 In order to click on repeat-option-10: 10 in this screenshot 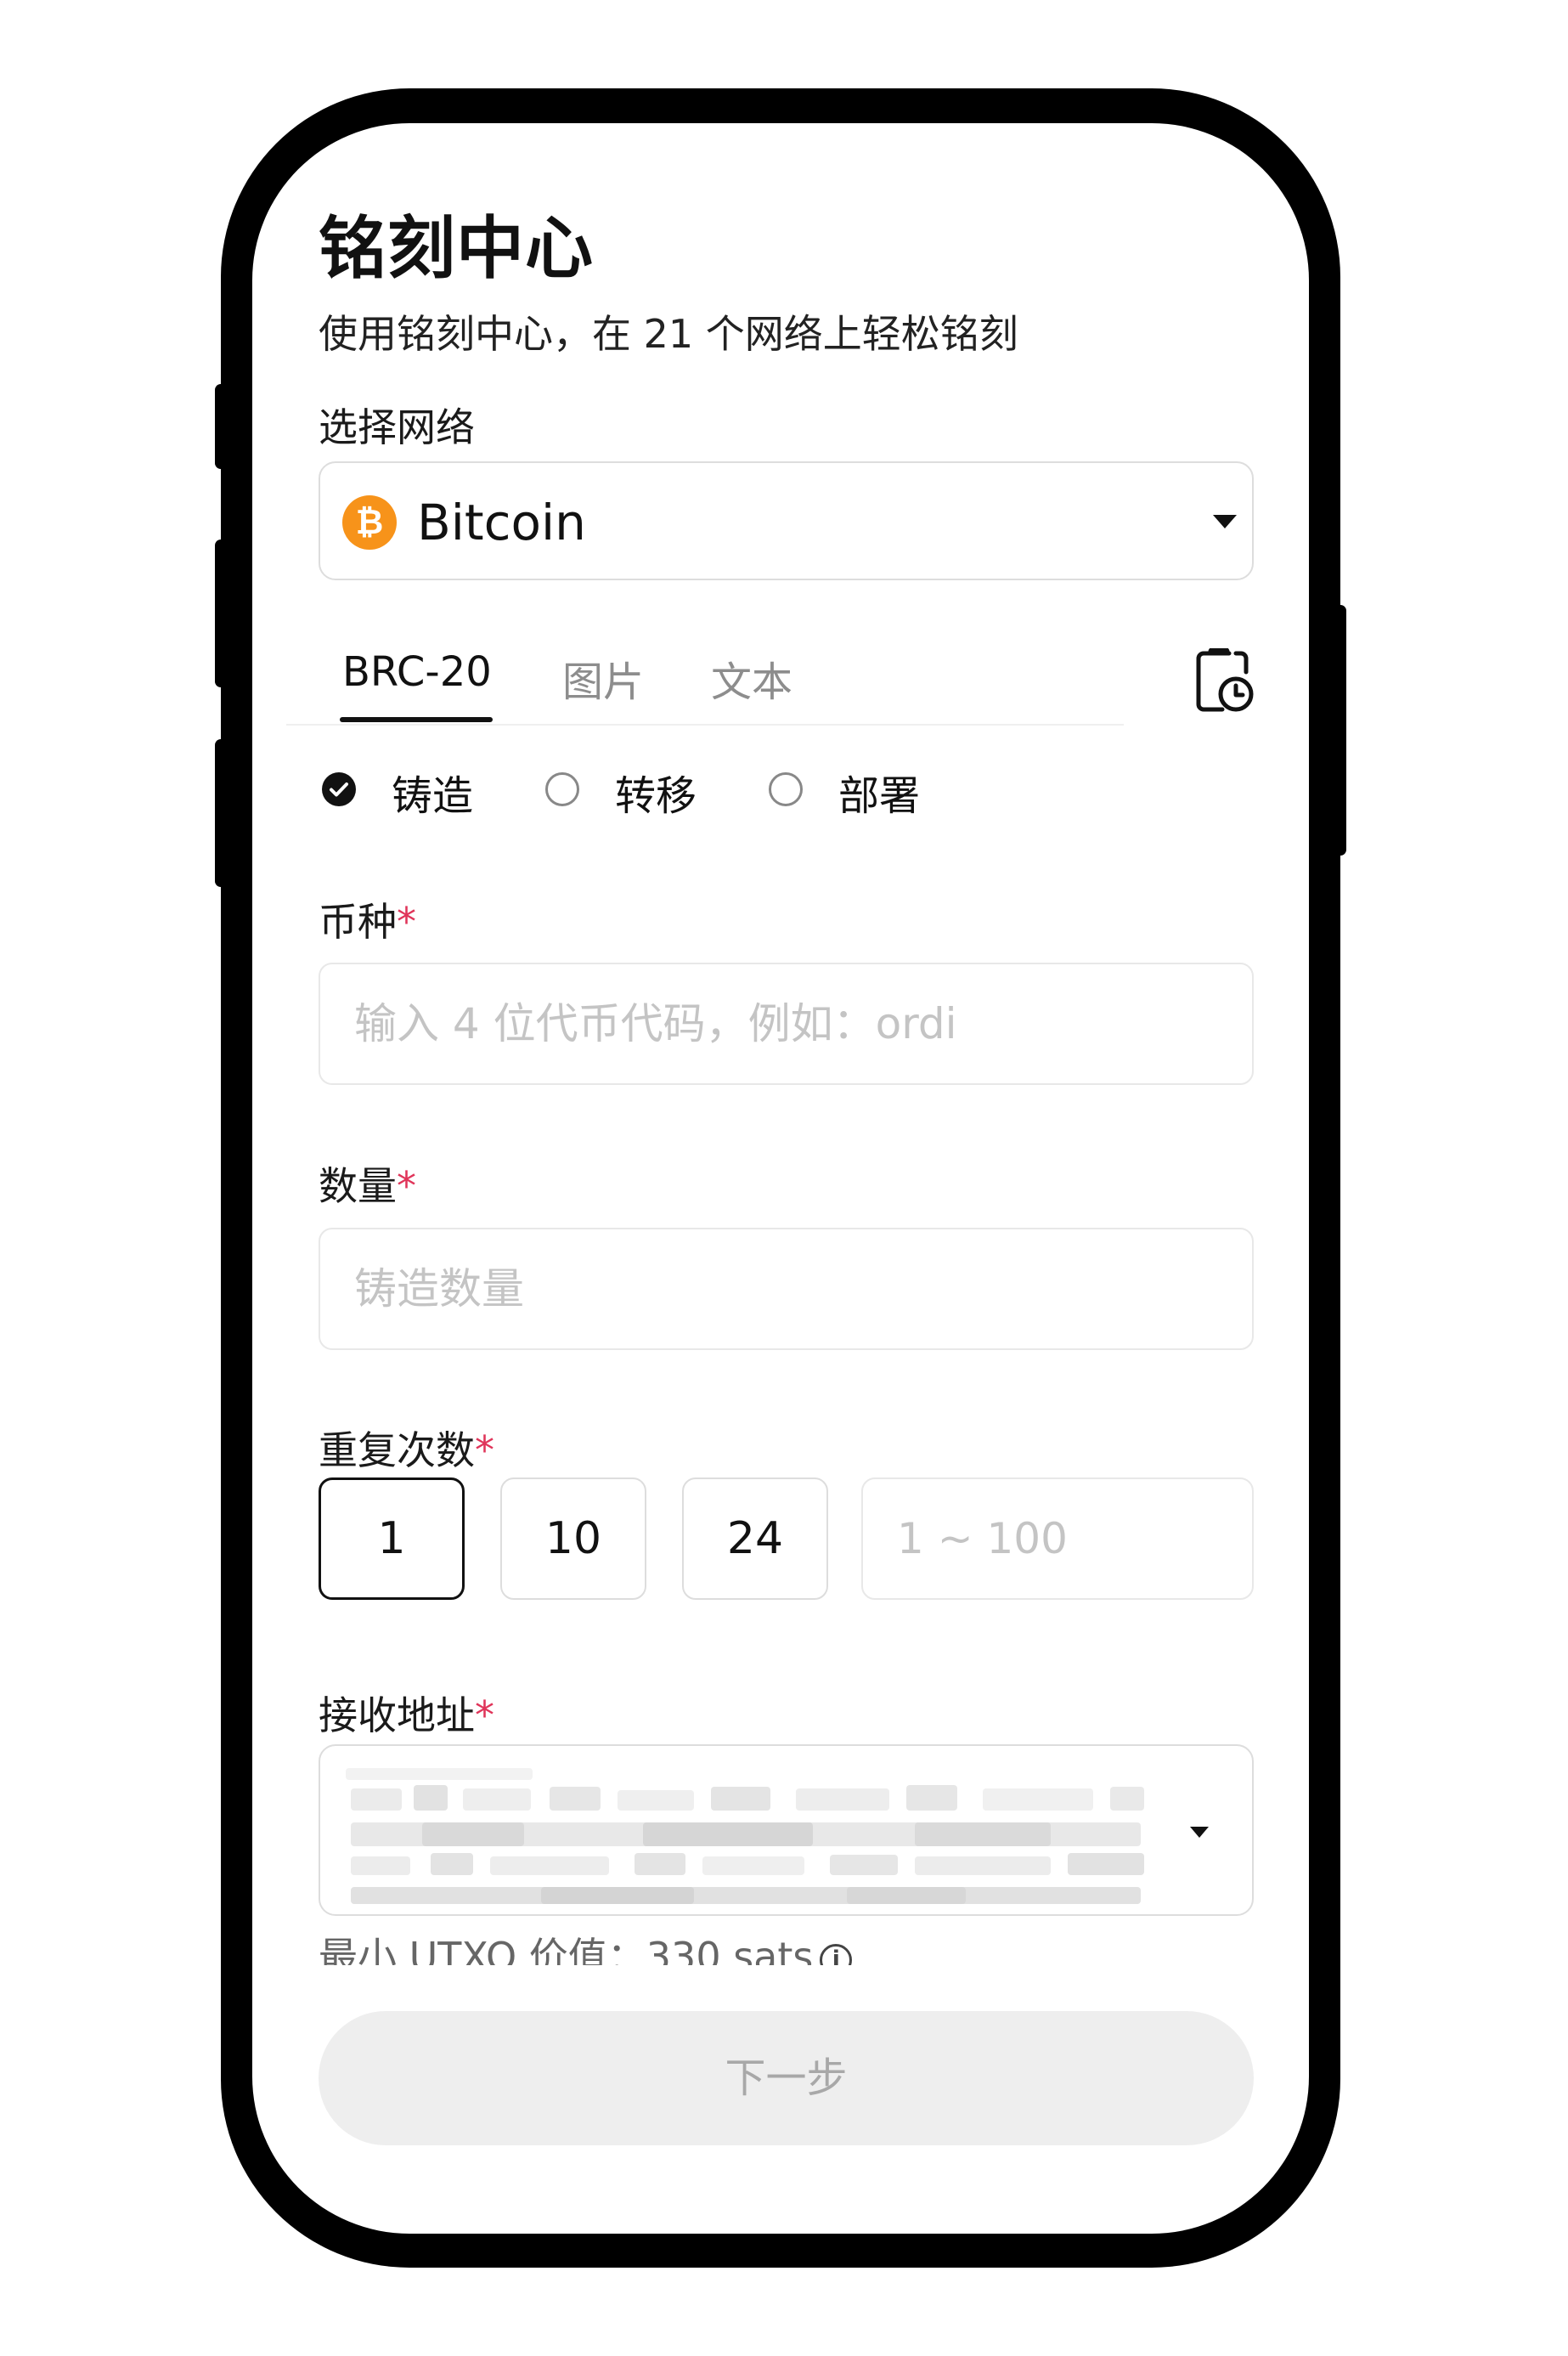, I will do `click(573, 1538)`.